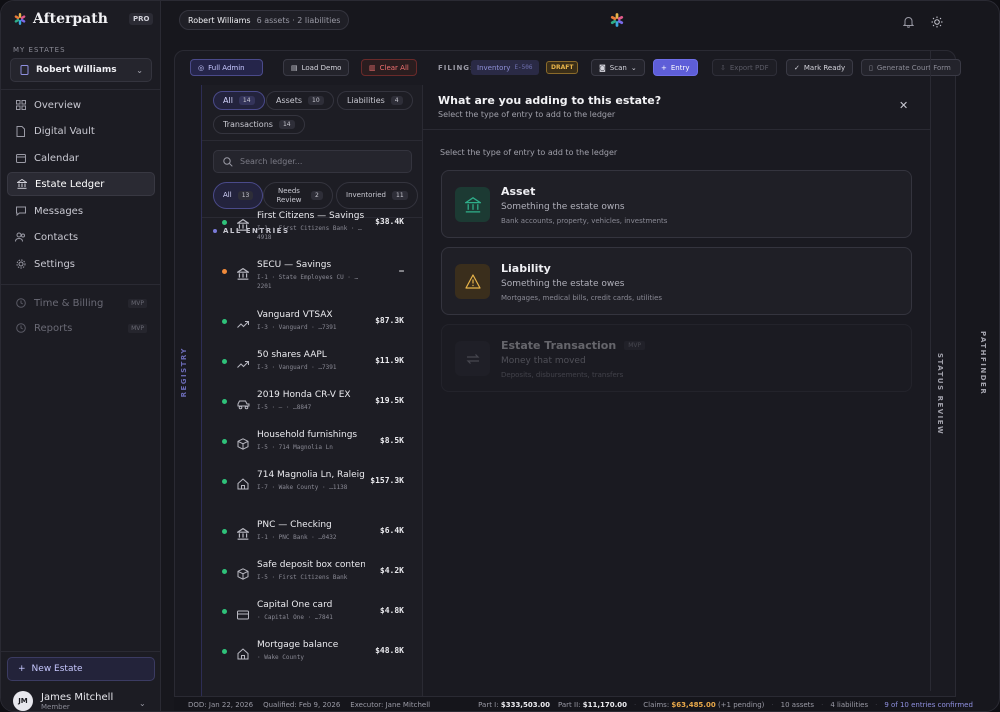 This screenshot has width=1000, height=712. Describe the element at coordinates (302, 705) in the screenshot. I see `footer-qualified: Qualified: Feb 9, 2026` at that location.